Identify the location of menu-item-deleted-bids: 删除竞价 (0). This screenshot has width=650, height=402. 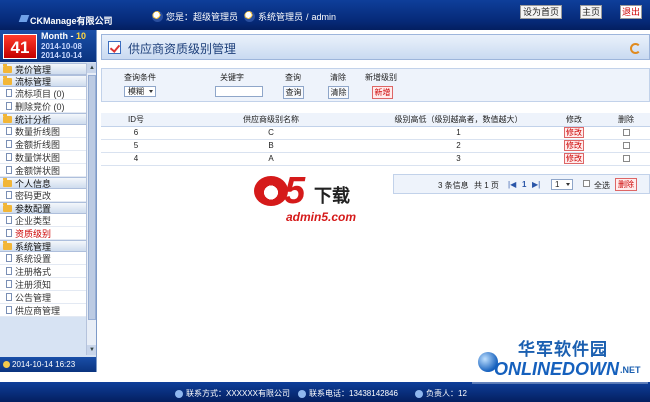
(43, 106).